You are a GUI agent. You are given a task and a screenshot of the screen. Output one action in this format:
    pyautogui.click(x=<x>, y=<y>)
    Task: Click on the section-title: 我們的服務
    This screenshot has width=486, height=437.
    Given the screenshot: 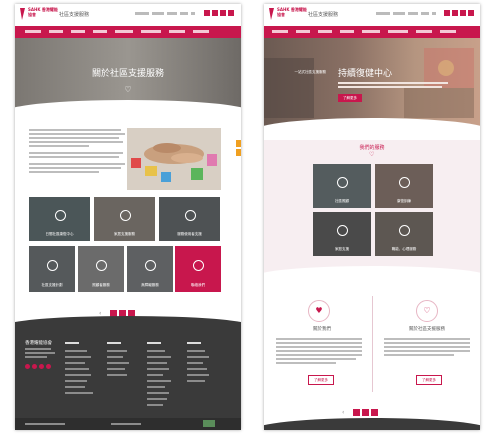 What is the action you would take?
    pyautogui.click(x=372, y=148)
    